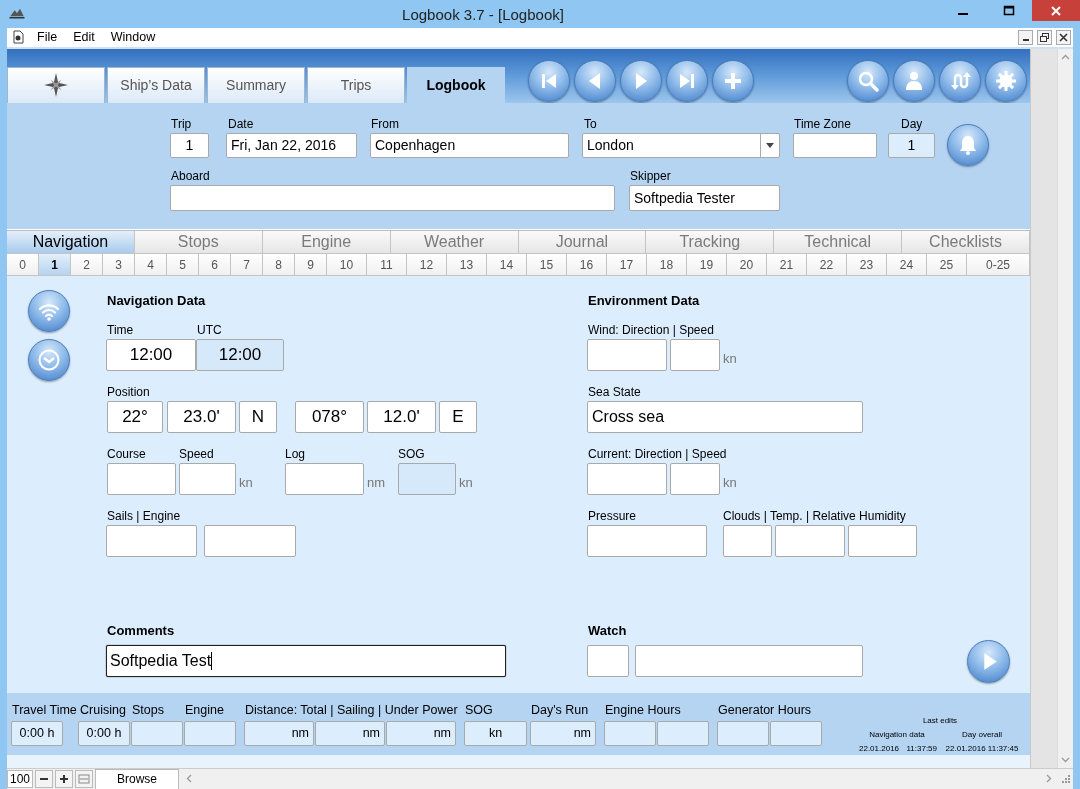  Describe the element at coordinates (64, 778) in the screenshot. I see `zoom-in-button` at that location.